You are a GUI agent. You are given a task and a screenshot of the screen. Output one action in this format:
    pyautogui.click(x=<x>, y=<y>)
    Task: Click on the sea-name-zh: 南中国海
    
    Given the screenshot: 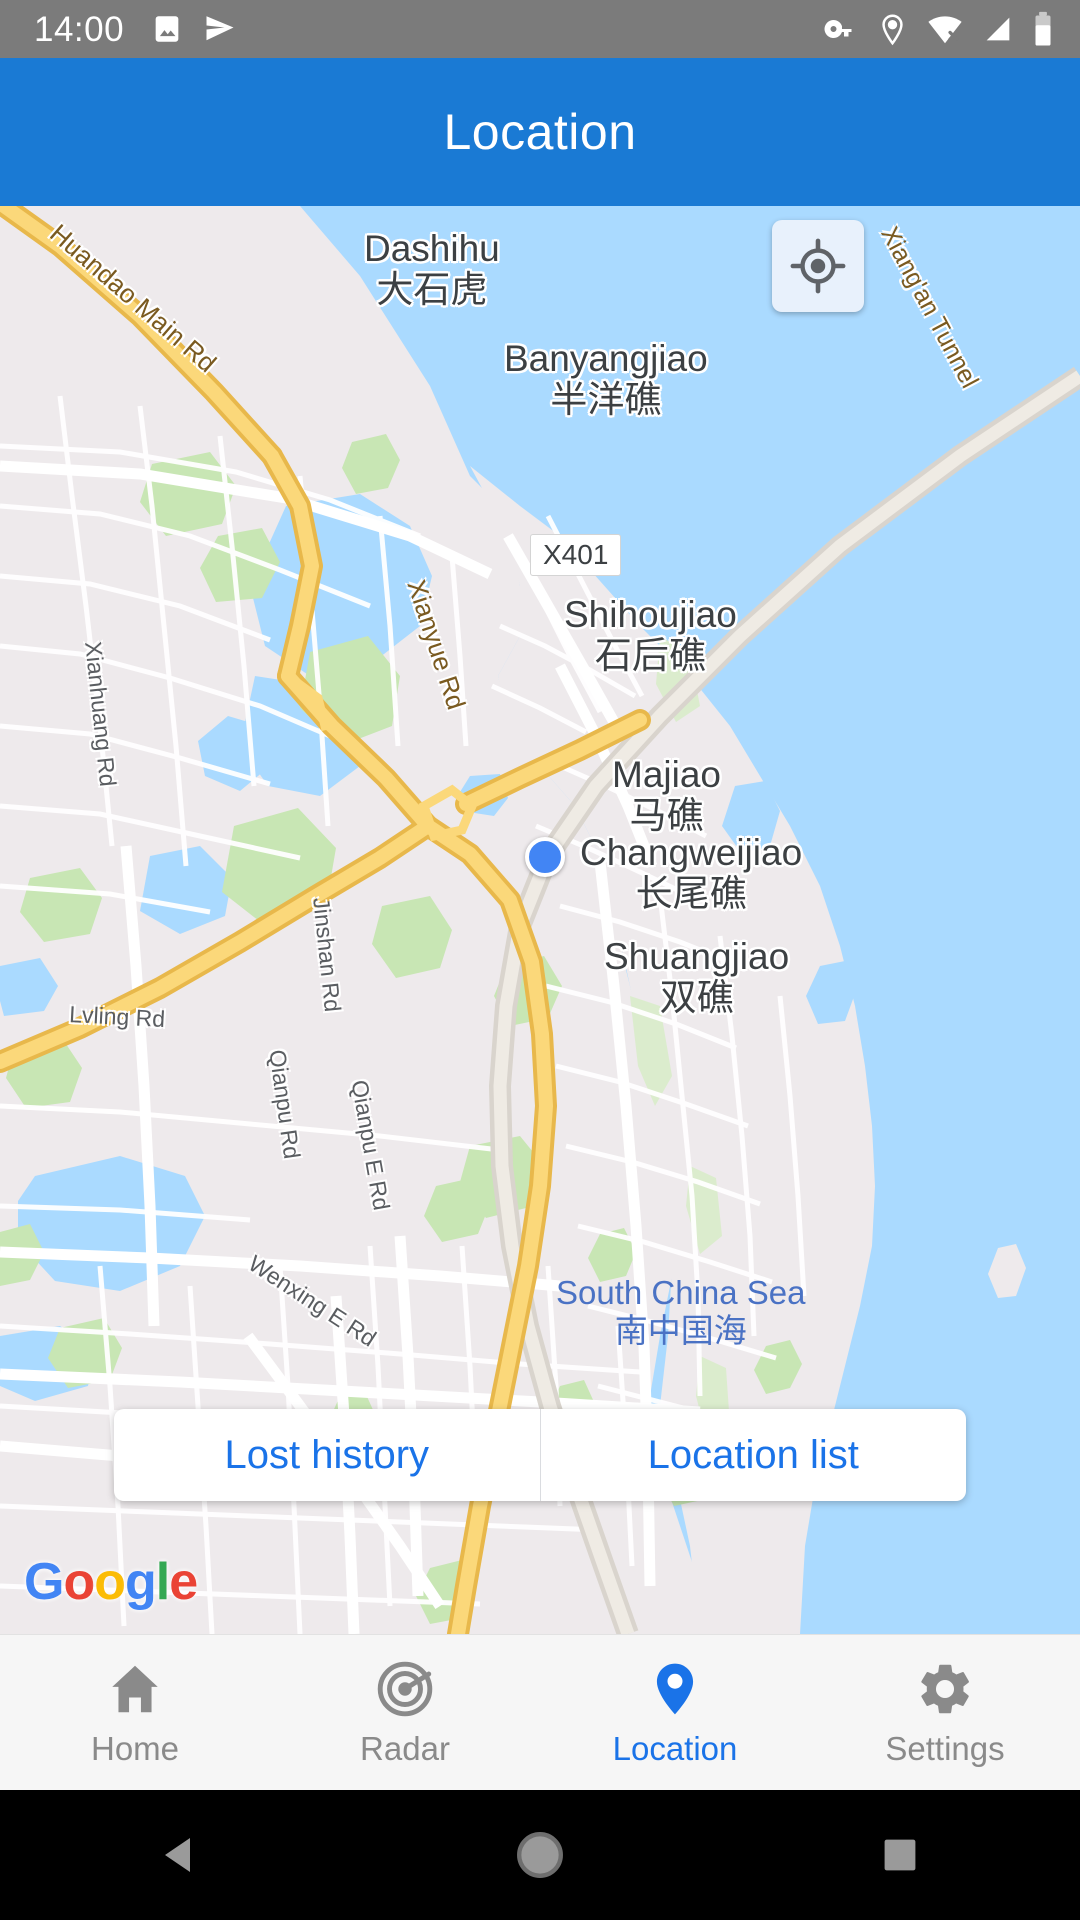 What is the action you would take?
    pyautogui.click(x=680, y=1330)
    